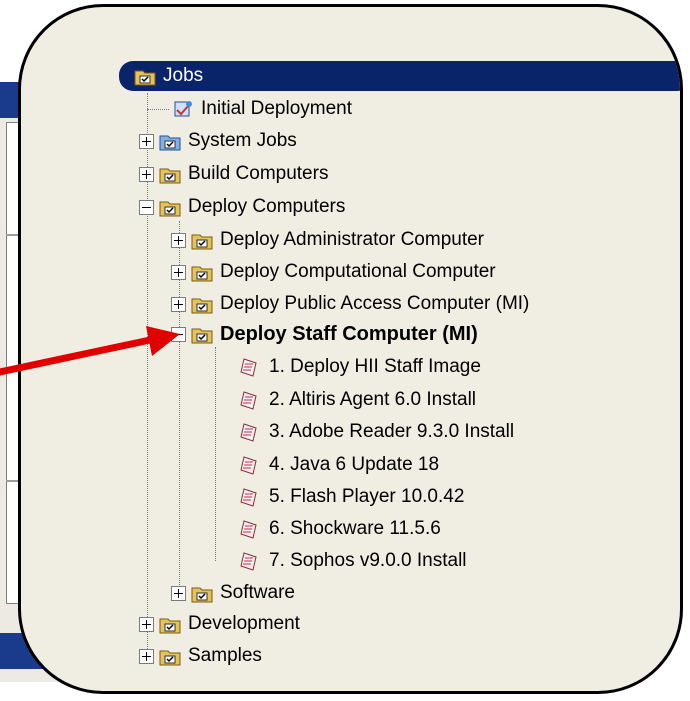  I want to click on tree-node-label: Deploy Staff Computer (MI), so click(349, 333).